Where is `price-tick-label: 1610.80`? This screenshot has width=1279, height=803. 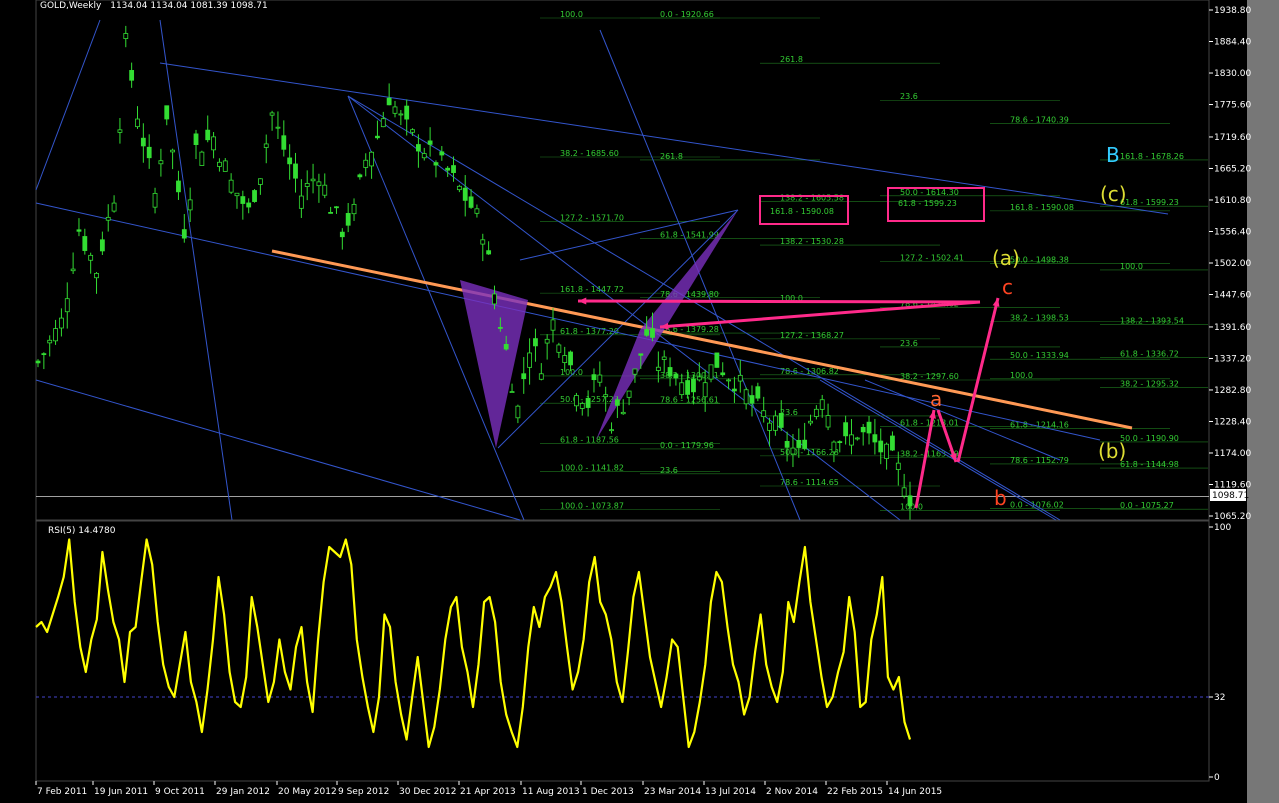 price-tick-label: 1610.80 is located at coordinates (1232, 201).